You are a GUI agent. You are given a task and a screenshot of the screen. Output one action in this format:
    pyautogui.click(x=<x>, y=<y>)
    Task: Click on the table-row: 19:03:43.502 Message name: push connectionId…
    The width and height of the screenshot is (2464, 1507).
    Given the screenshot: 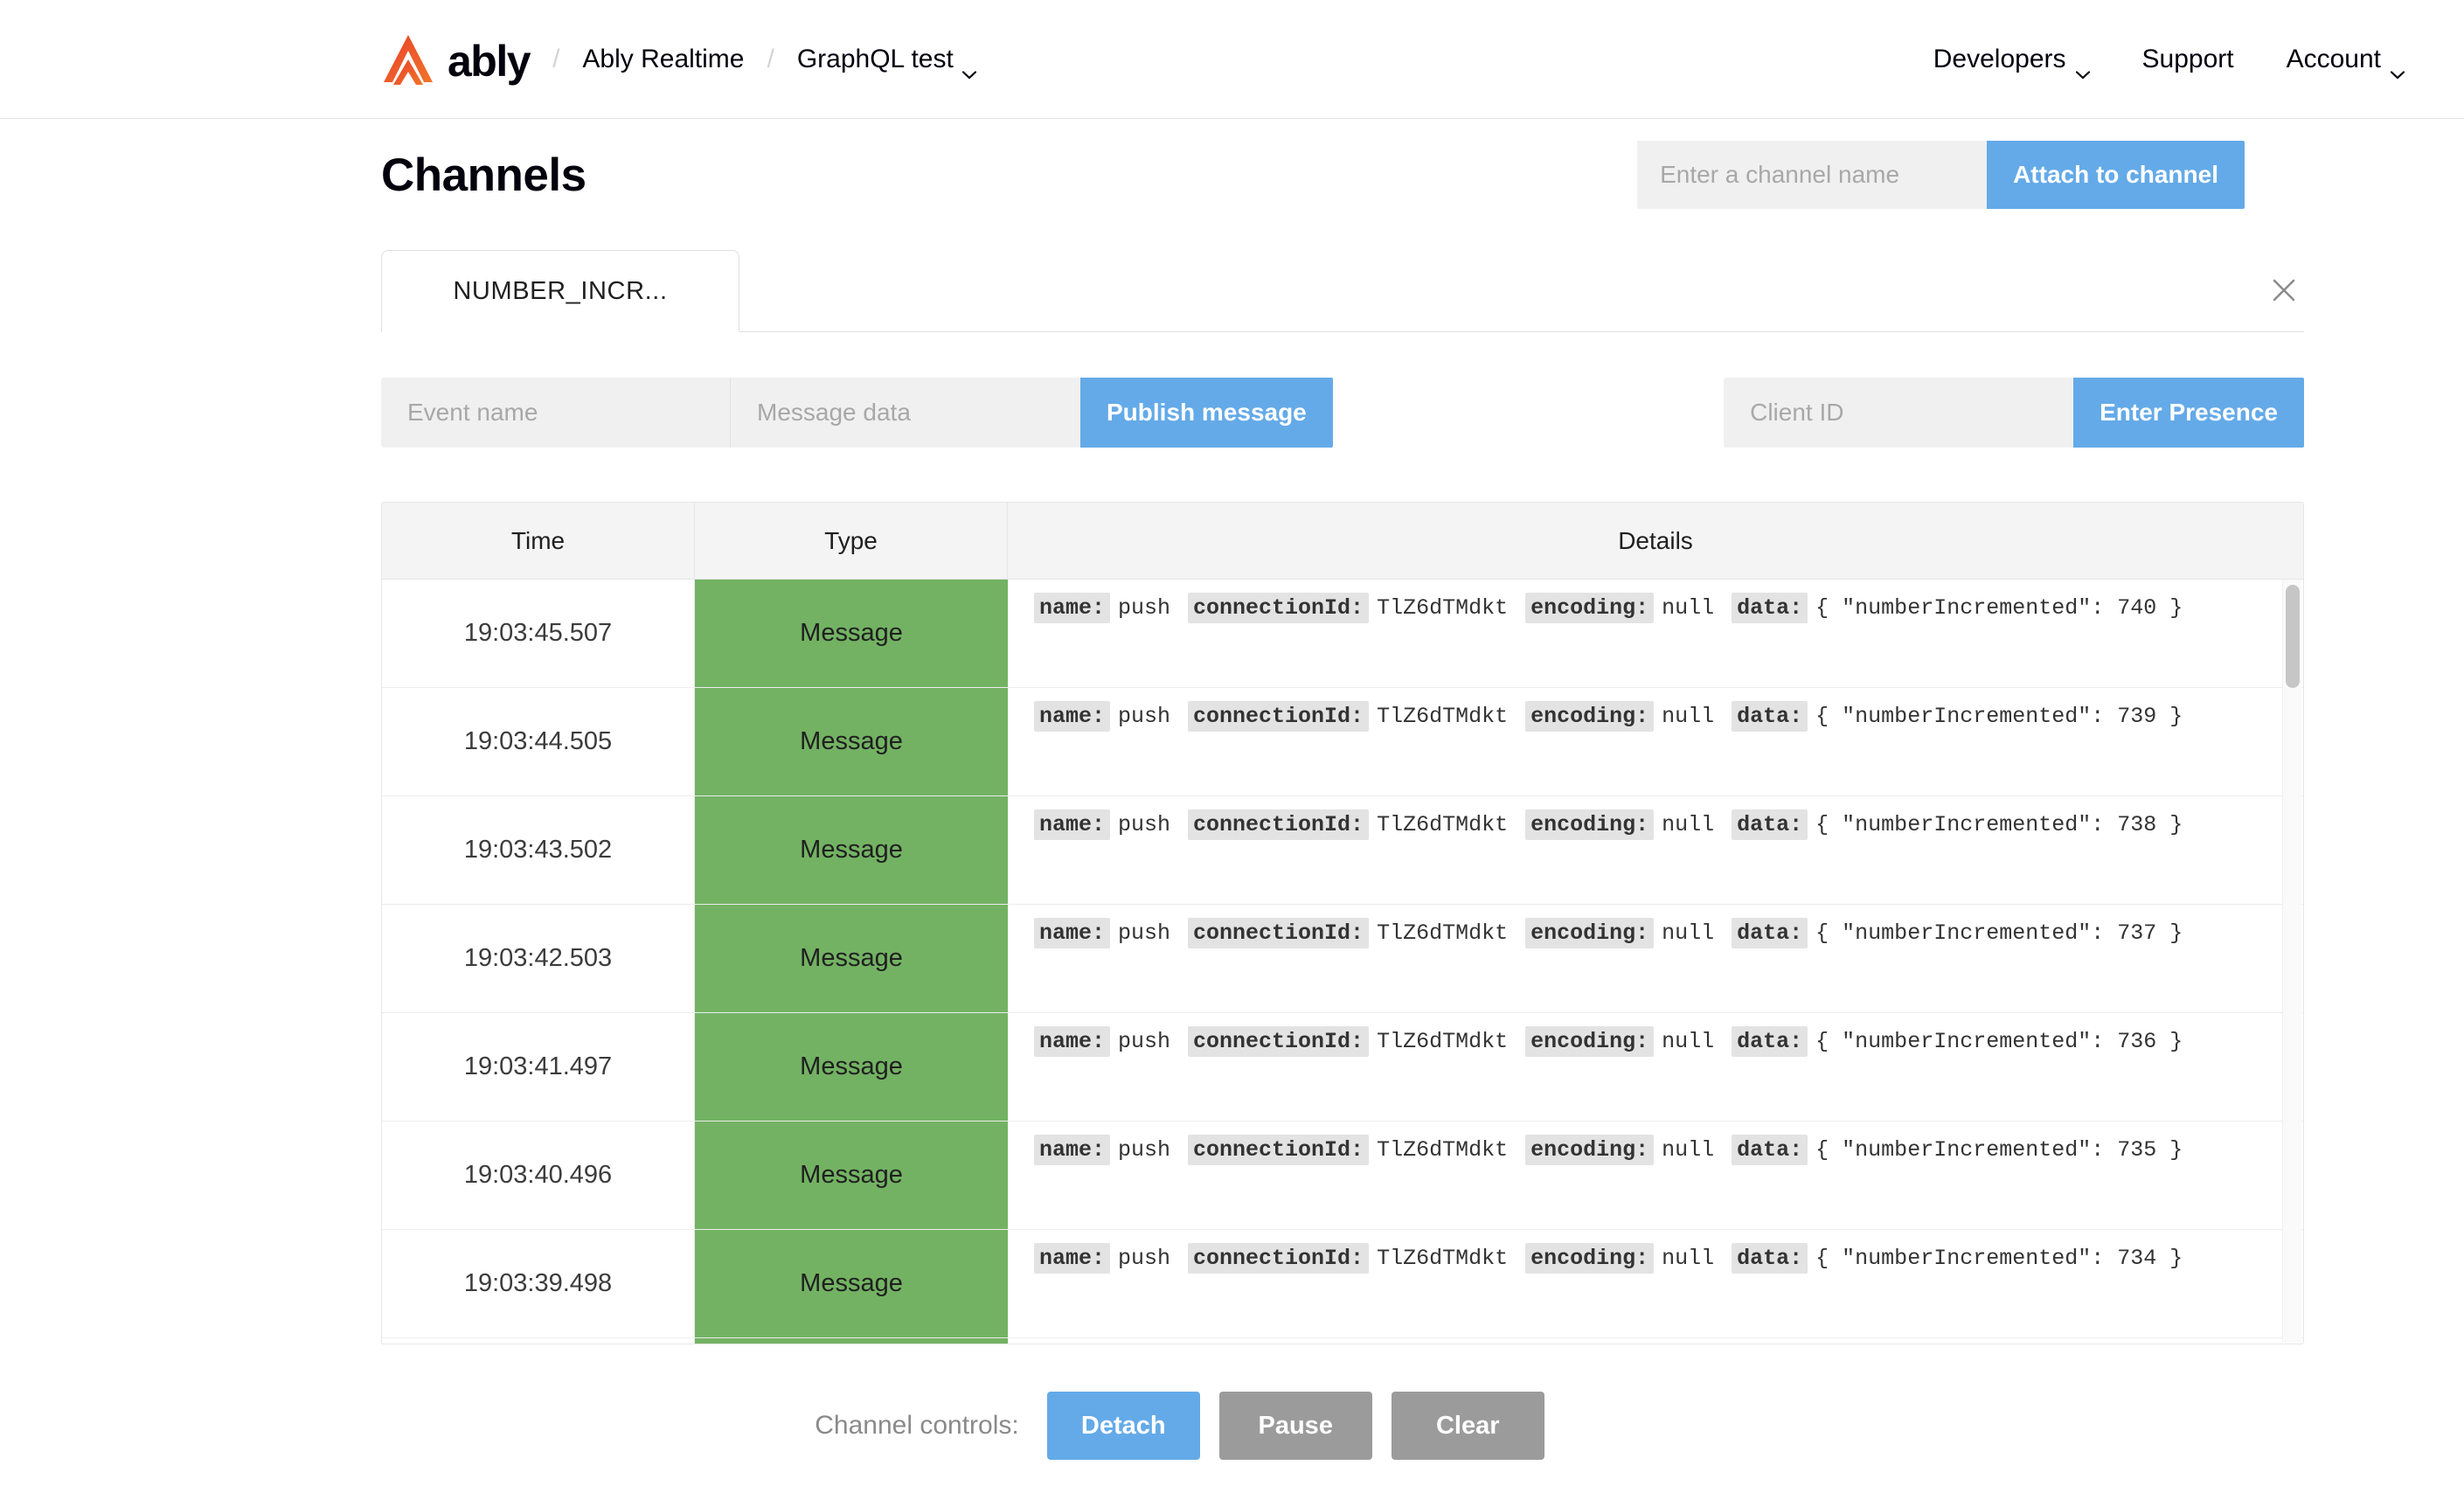 What is the action you would take?
    pyautogui.click(x=1342, y=850)
    